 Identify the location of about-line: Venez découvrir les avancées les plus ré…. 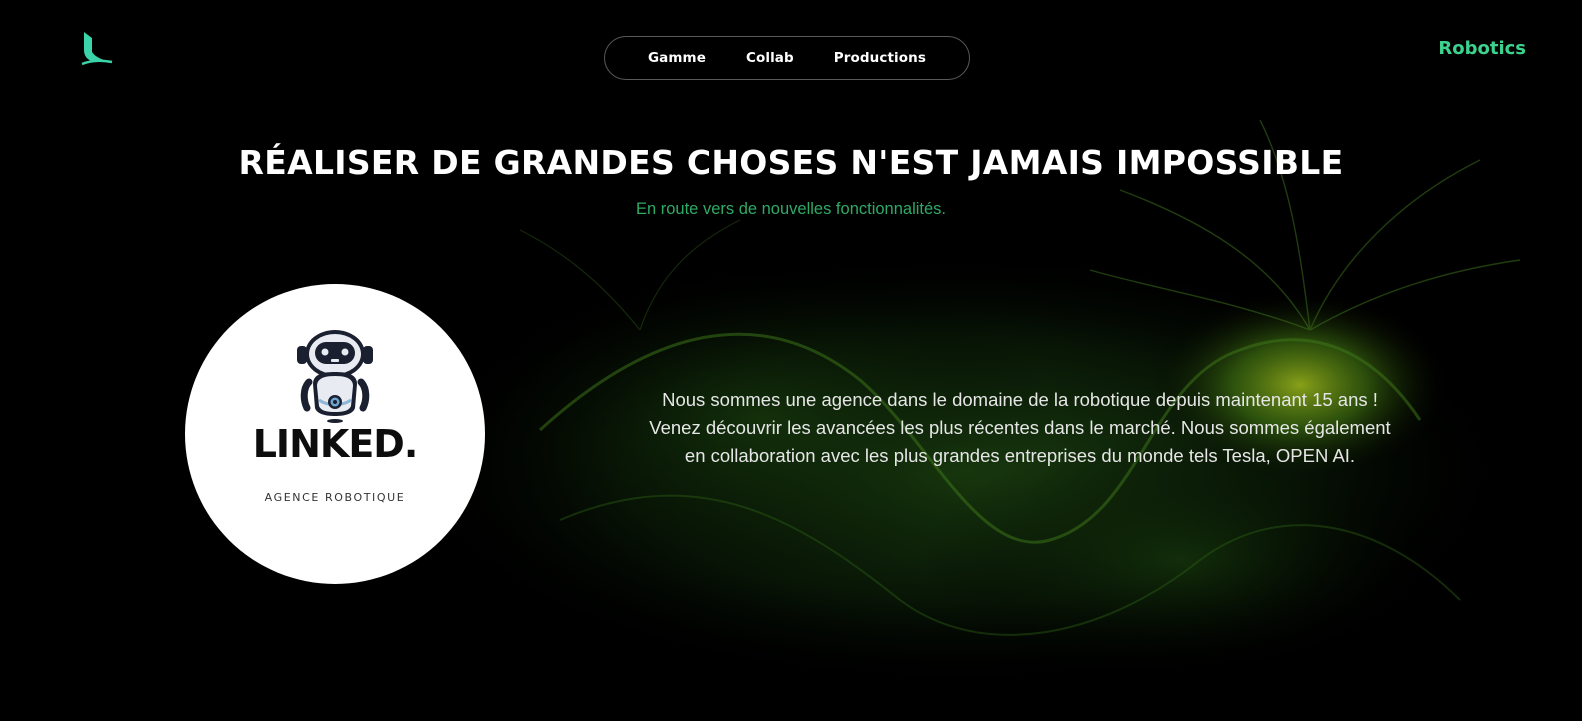
(1020, 427).